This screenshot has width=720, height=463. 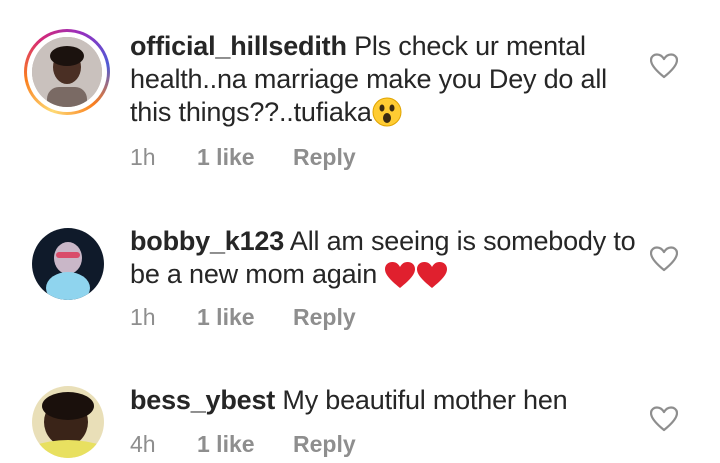 I want to click on astonished-face-icon, so click(x=387, y=116).